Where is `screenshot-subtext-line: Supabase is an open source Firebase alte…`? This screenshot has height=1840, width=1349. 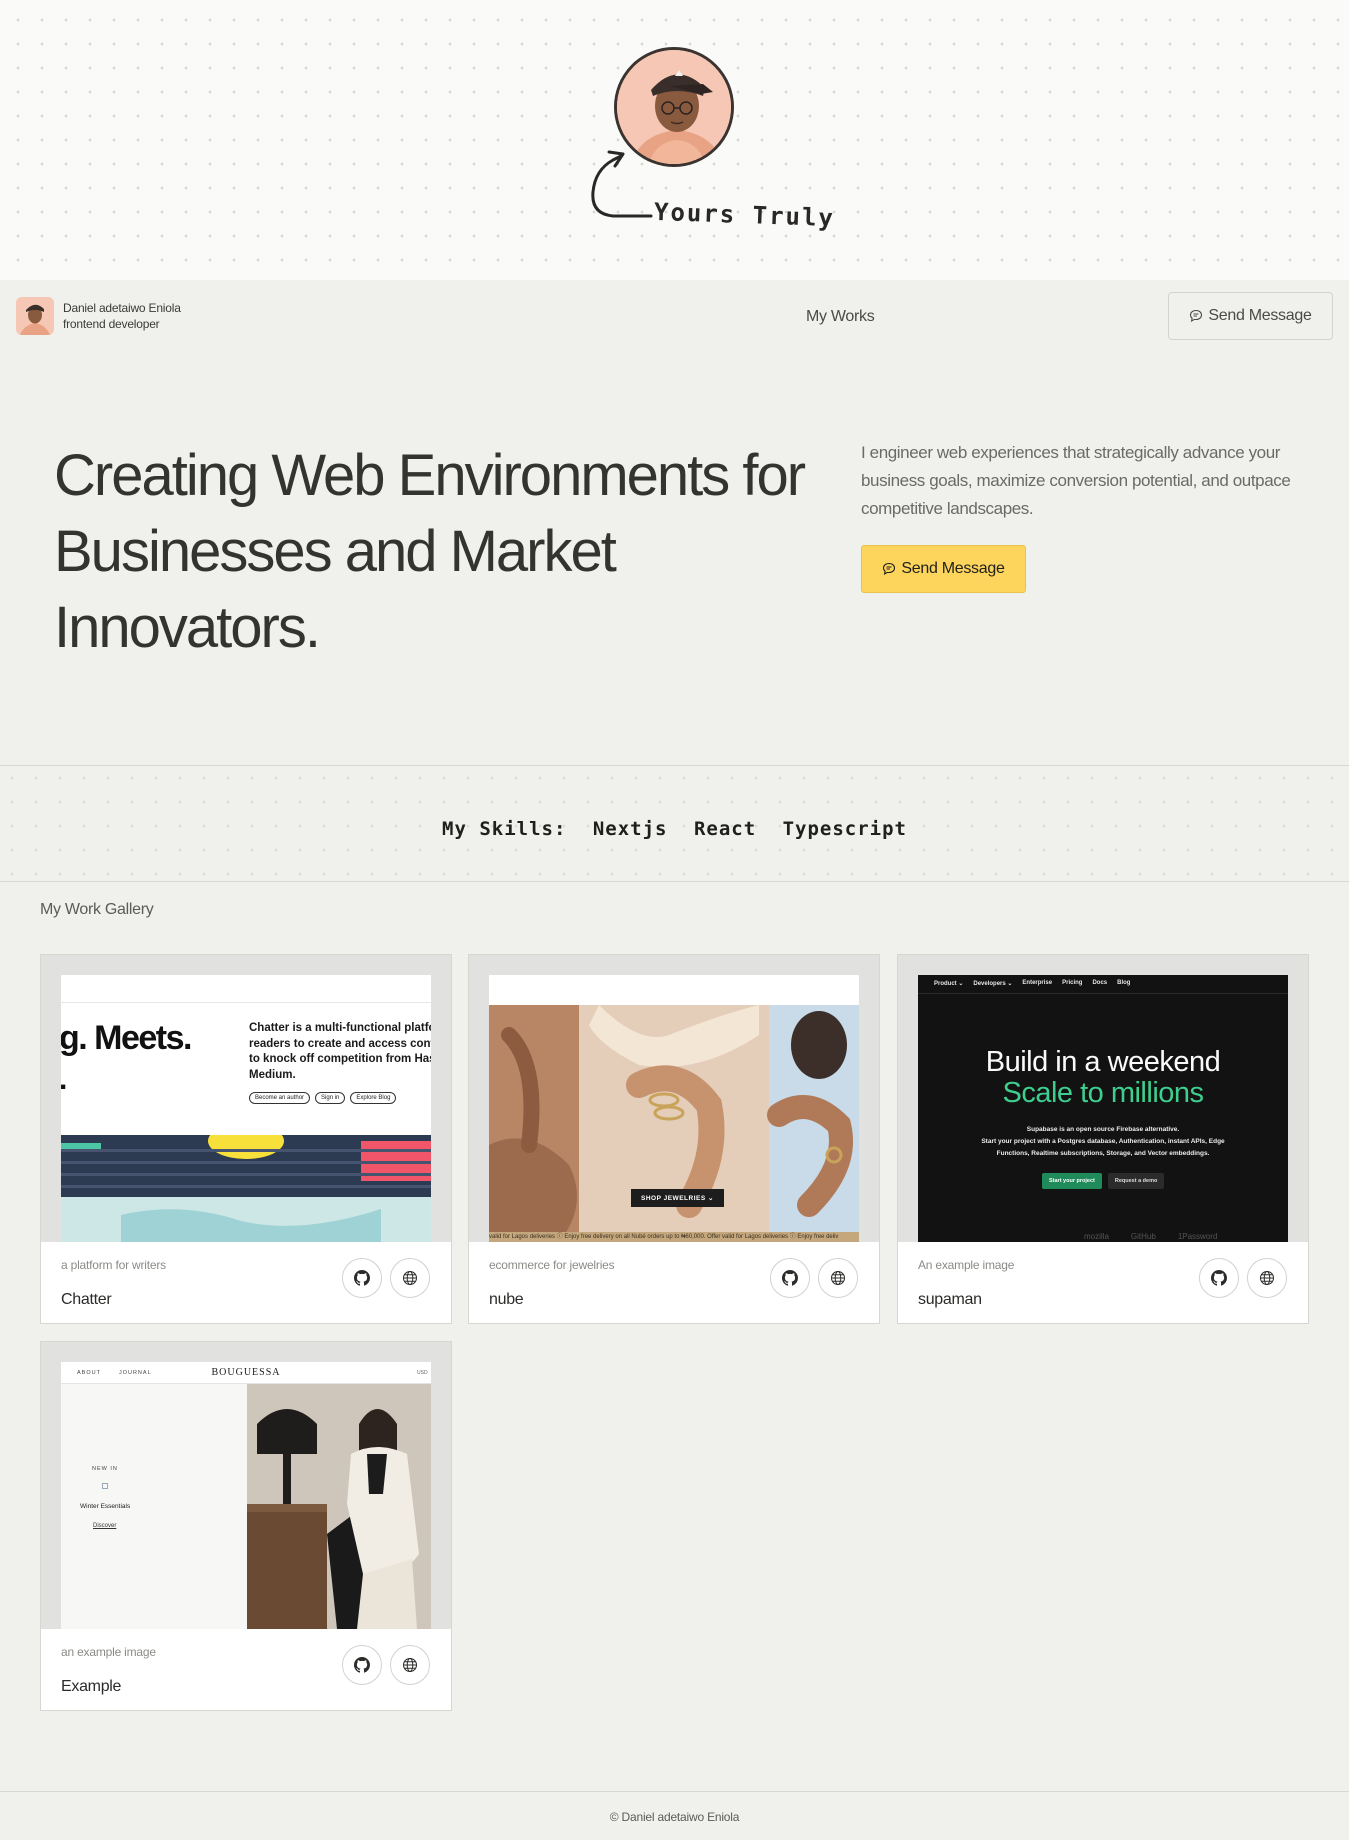
screenshot-subtext-line: Supabase is an open source Firebase alte… is located at coordinates (1103, 1129).